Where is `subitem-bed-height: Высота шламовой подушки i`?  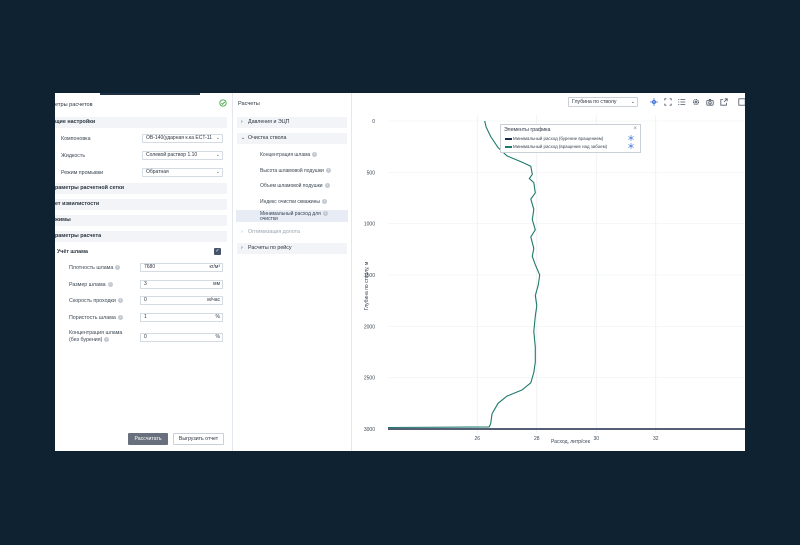
subitem-bed-height: Высота шламовой подушки i is located at coordinates (295, 171).